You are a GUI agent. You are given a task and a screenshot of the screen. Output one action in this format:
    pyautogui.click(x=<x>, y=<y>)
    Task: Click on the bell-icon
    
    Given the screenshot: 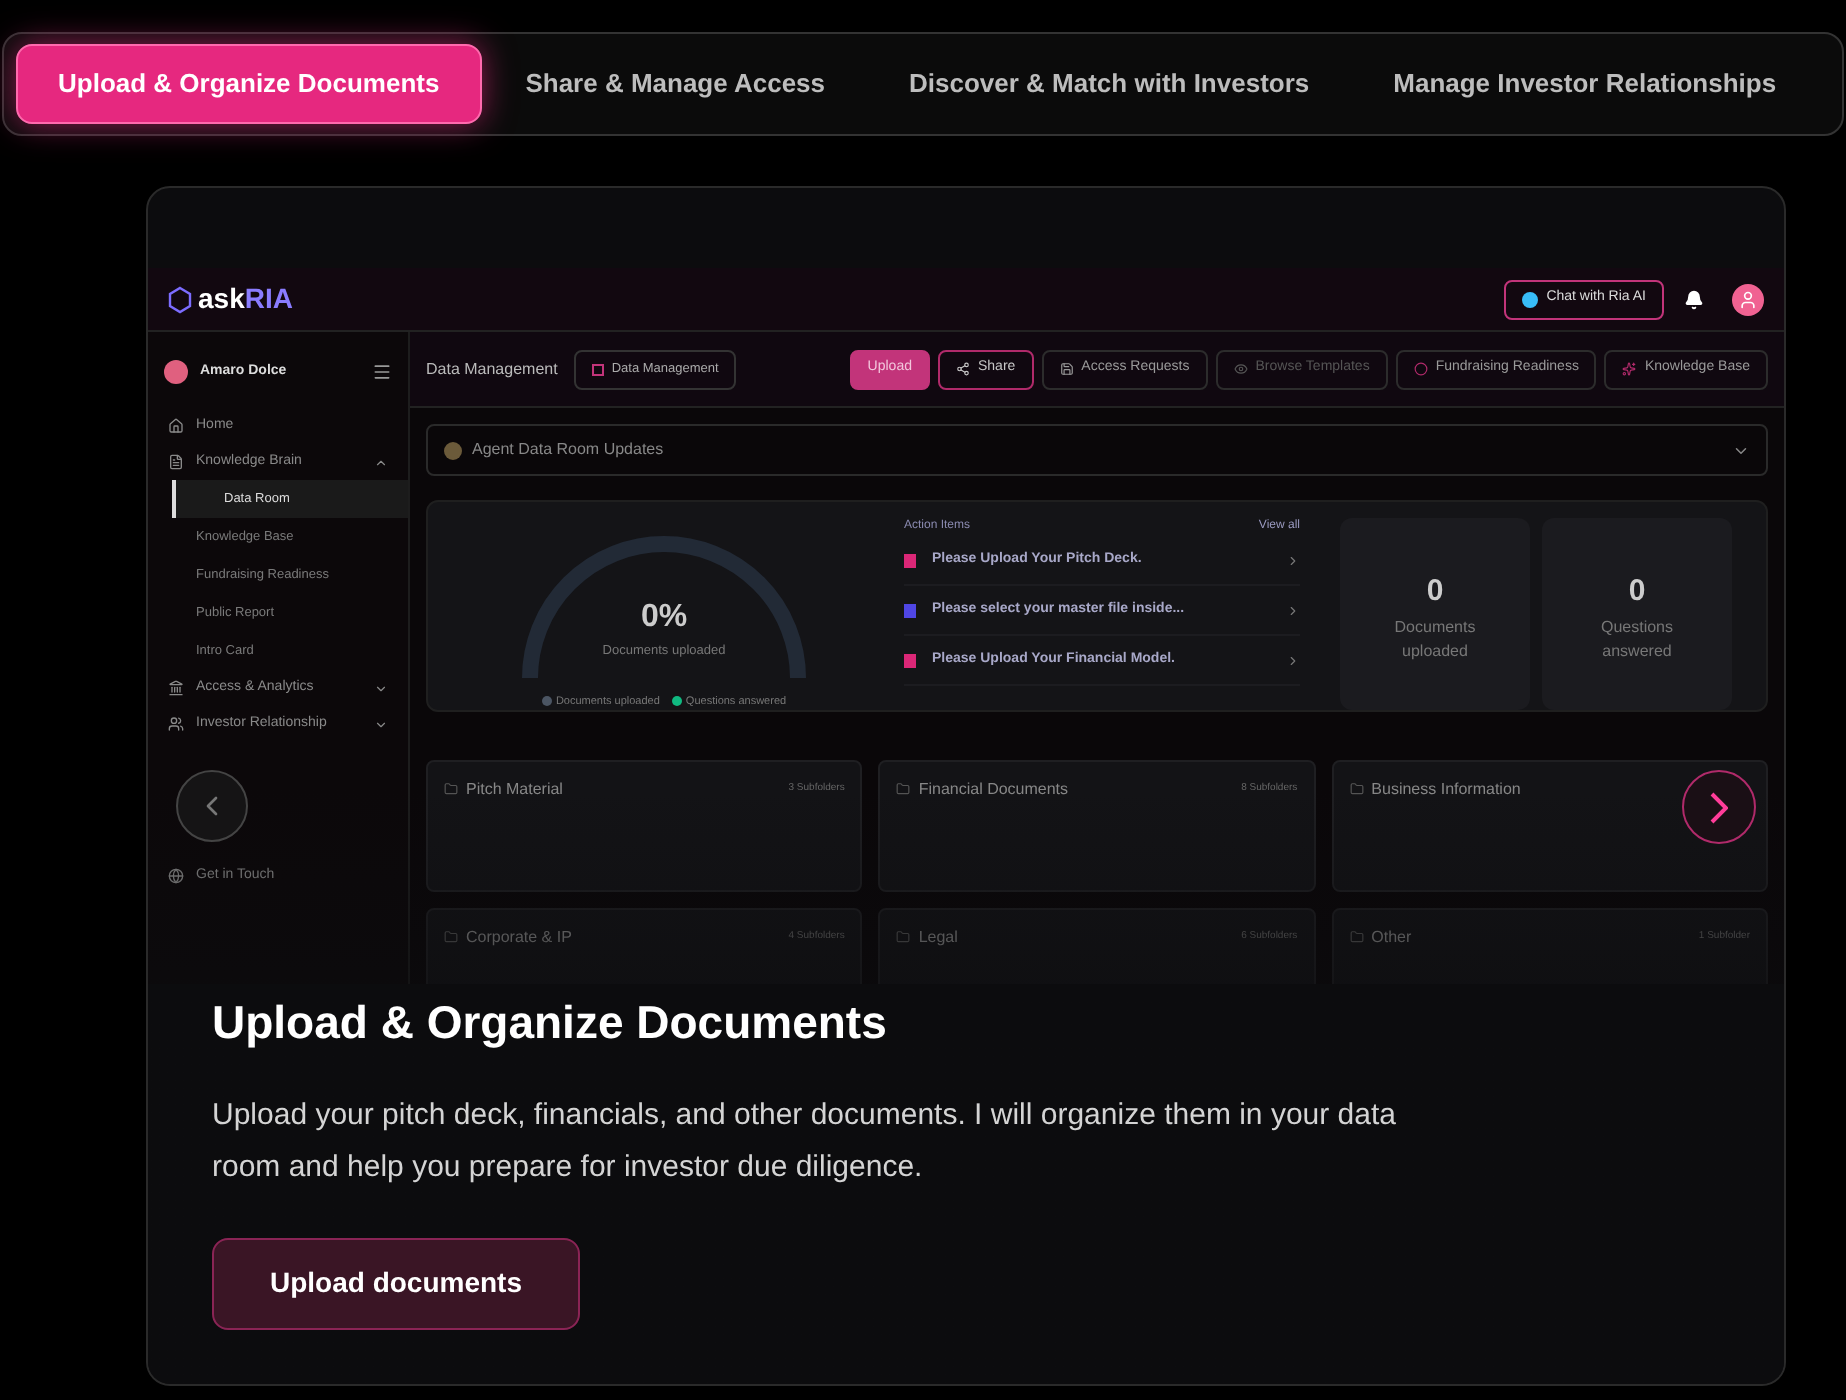 What is the action you would take?
    pyautogui.click(x=1694, y=299)
    